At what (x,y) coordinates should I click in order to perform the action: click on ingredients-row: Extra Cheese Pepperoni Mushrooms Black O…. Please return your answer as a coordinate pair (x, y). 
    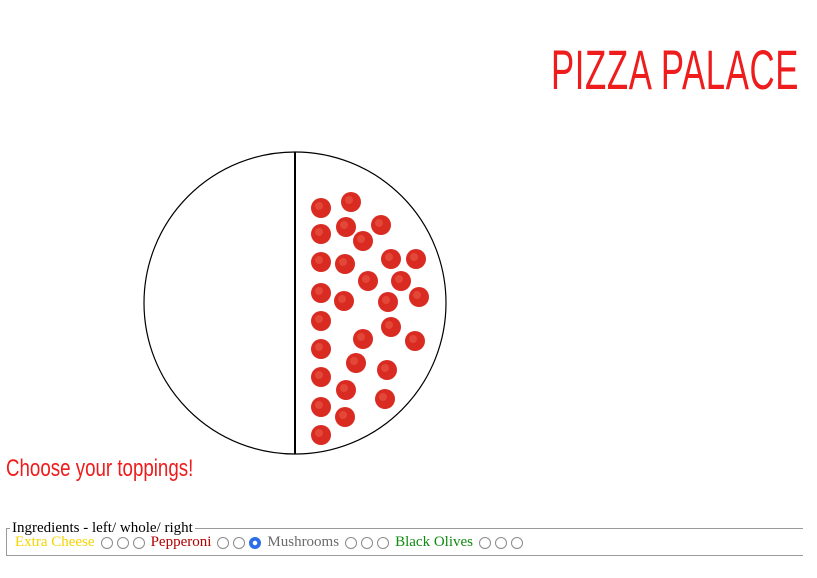
    Looking at the image, I should click on (409, 542).